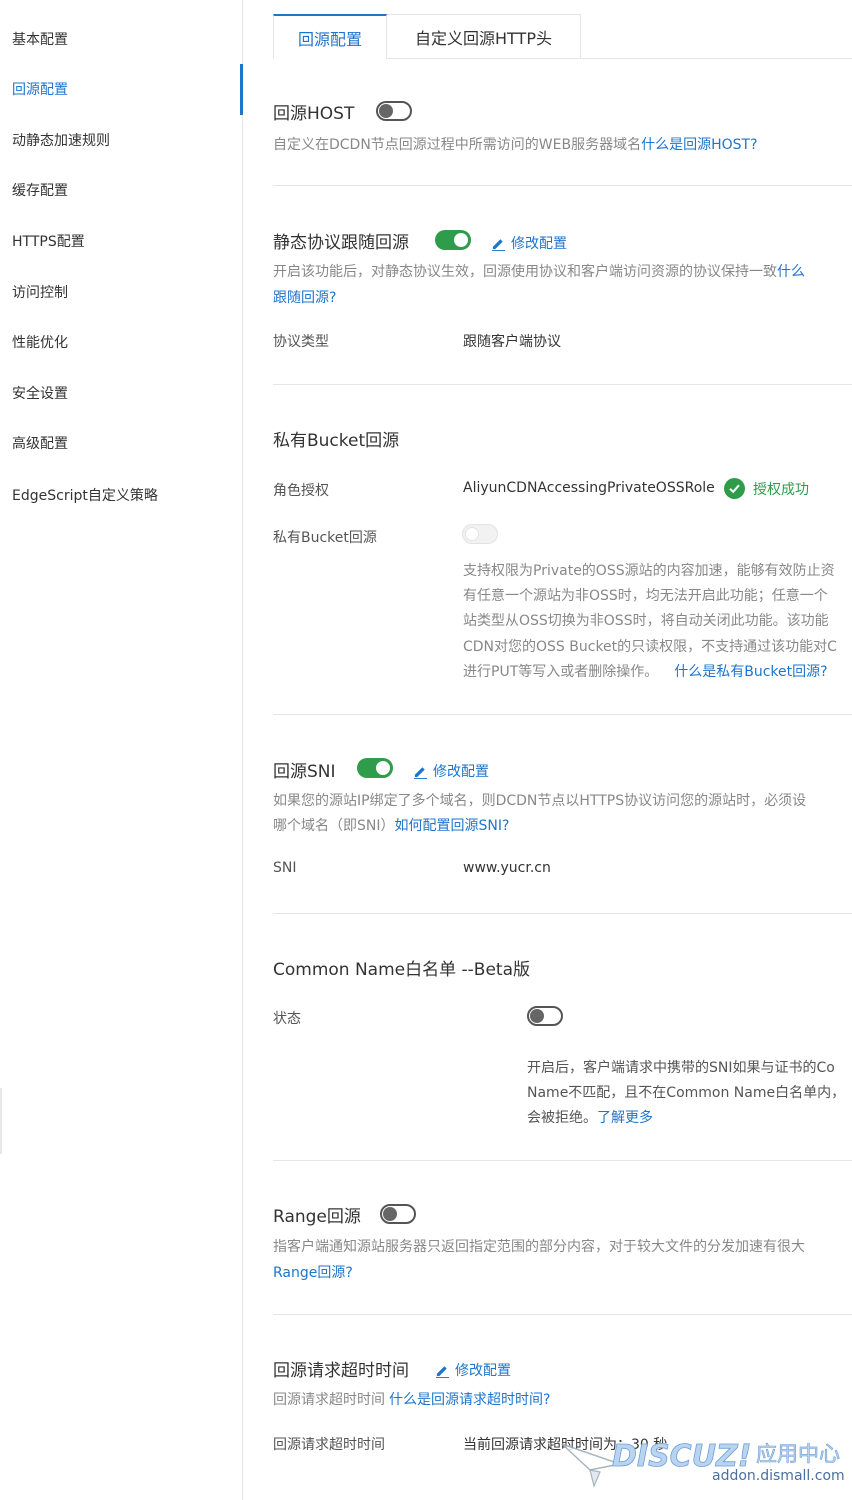 Image resolution: width=852 pixels, height=1500 pixels. Describe the element at coordinates (778, 1476) in the screenshot. I see `watermark-url: addon.dismall.com` at that location.